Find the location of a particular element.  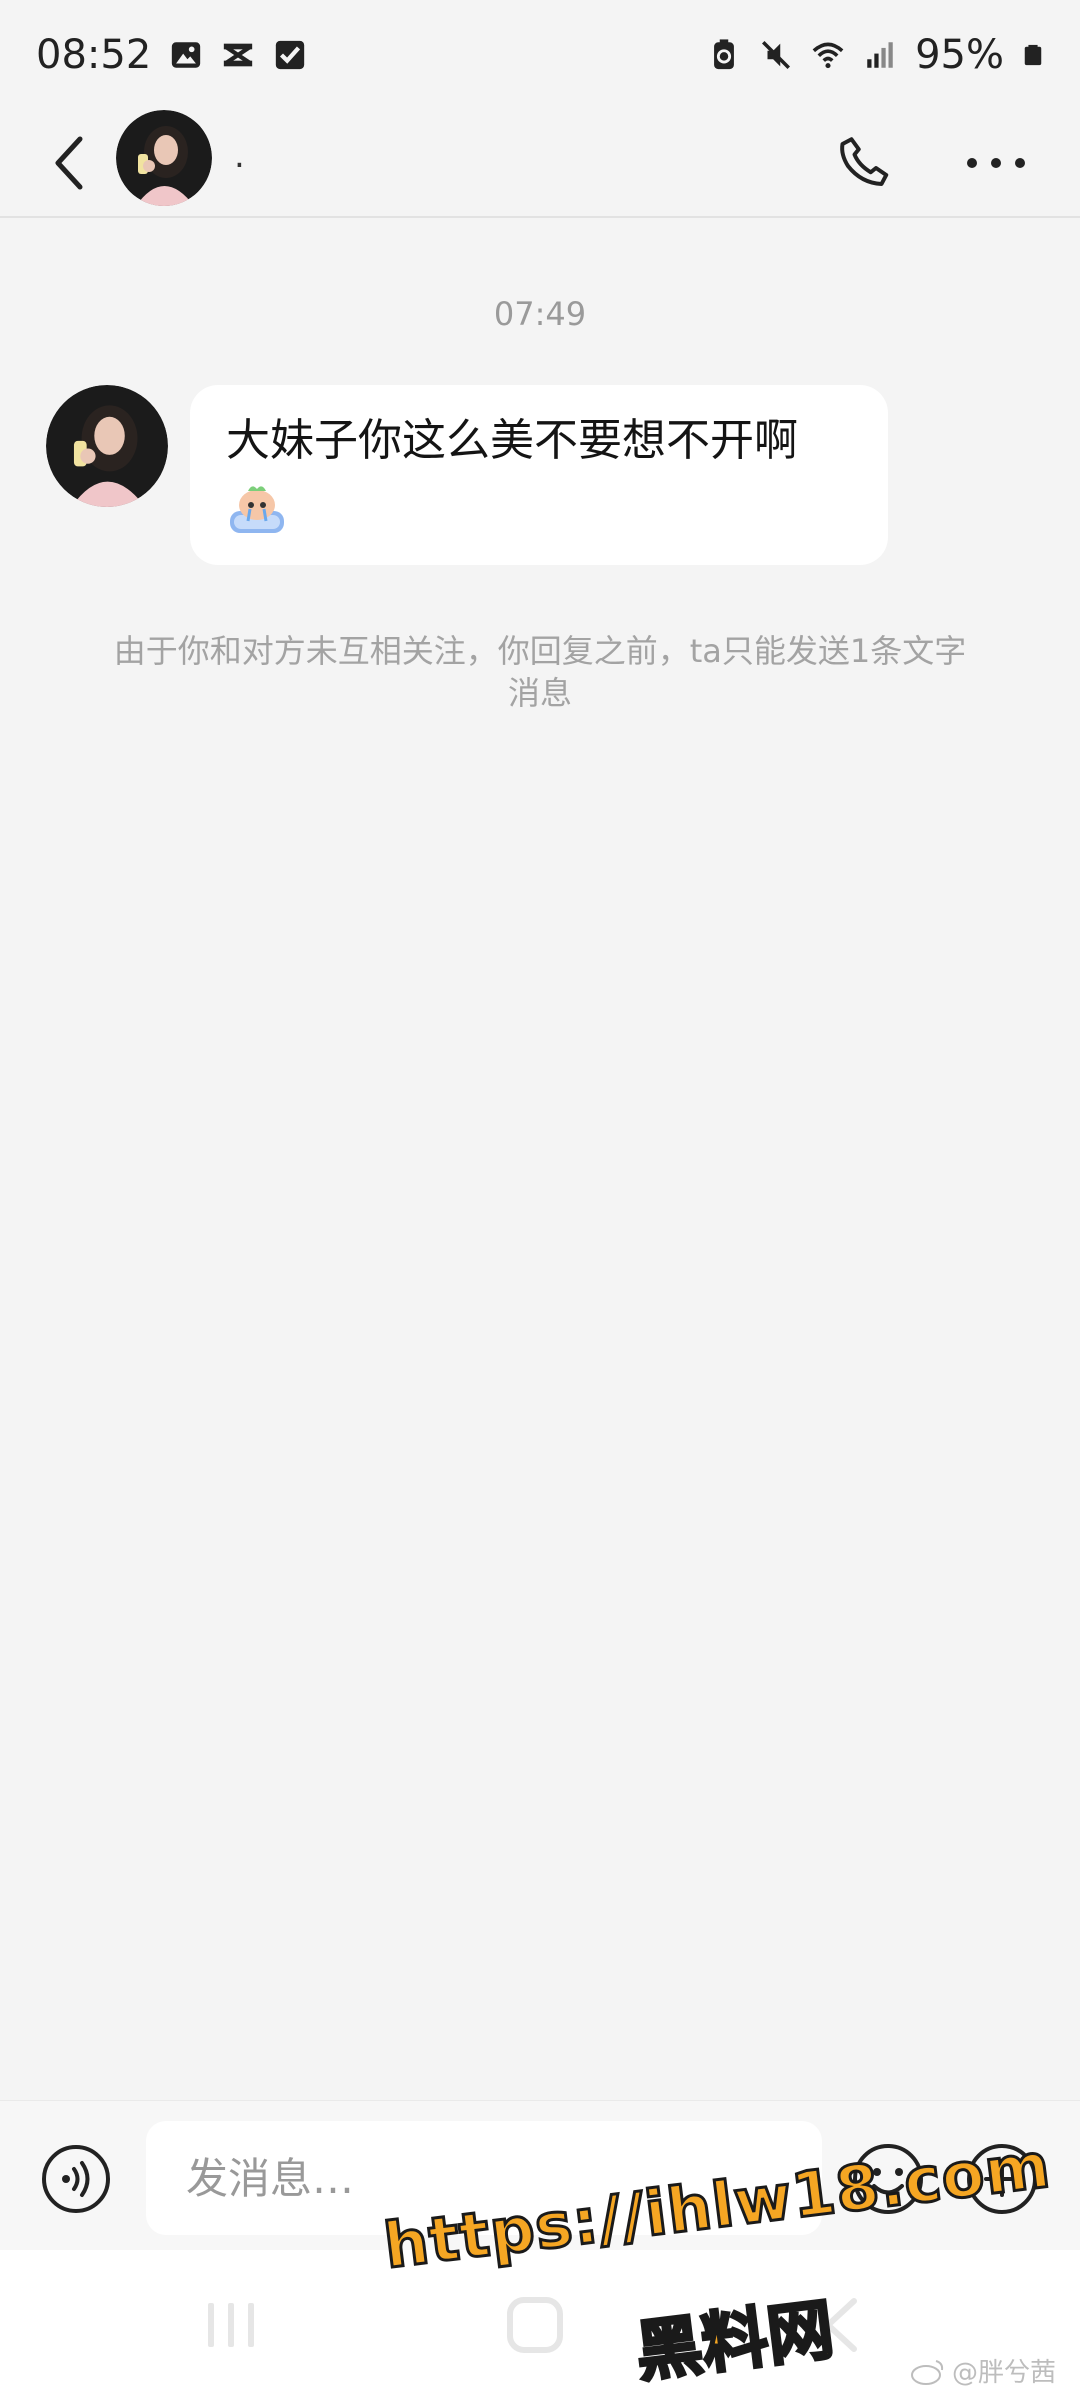

status-right: 95% is located at coordinates (875, 55).